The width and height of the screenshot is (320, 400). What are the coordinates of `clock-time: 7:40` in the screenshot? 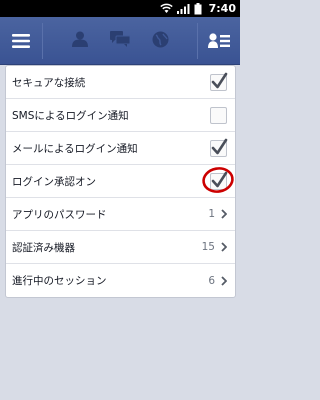 It's located at (222, 8).